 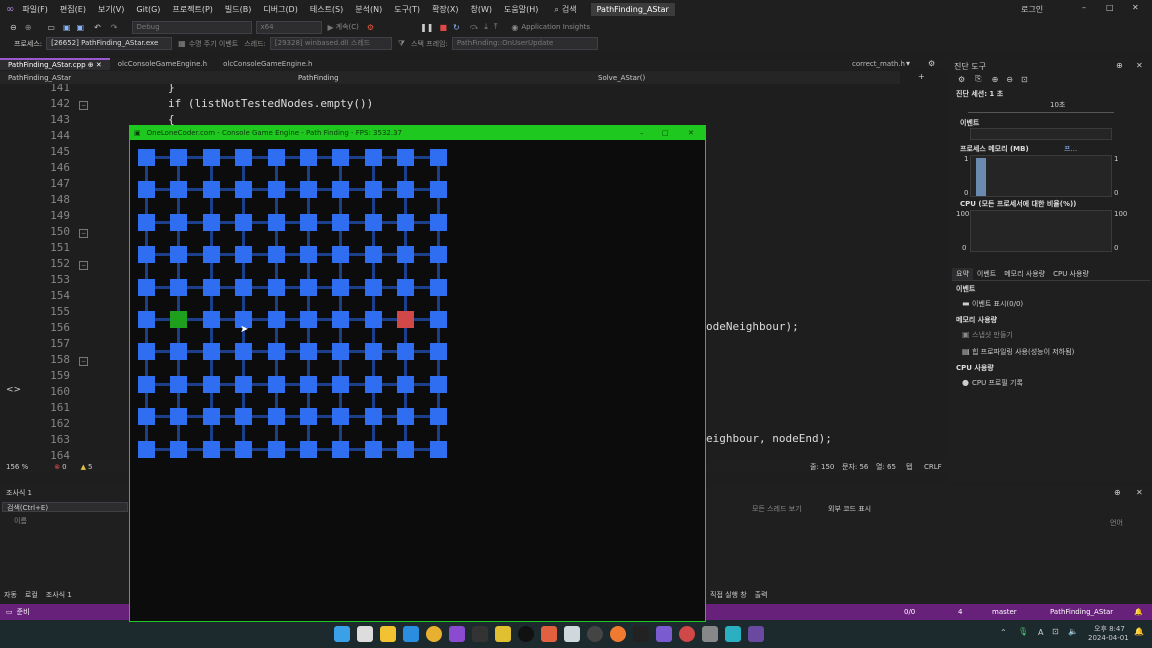 What do you see at coordinates (486, 27) in the screenshot?
I see `step-into-icon: ⤓` at bounding box center [486, 27].